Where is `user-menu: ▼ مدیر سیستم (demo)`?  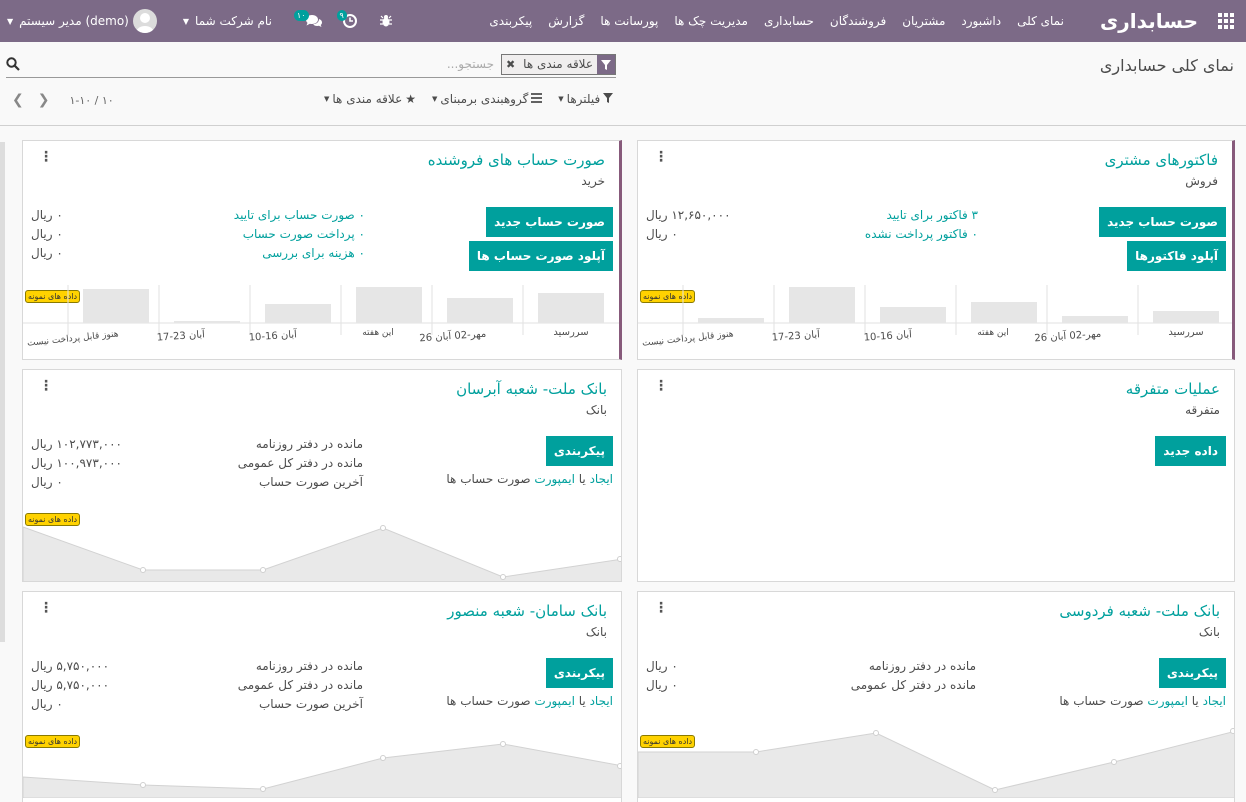
user-menu: ▼ مدیر سیستم (demo) is located at coordinates (82, 21).